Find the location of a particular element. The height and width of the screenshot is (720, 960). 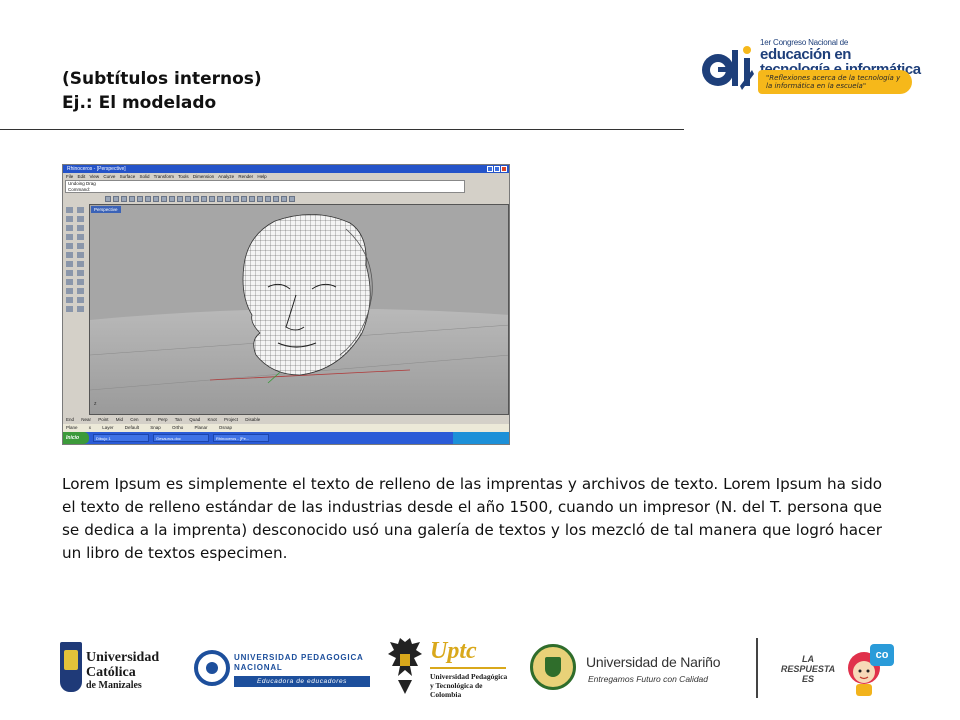

ucm-logo-text: Universidad Católica is located at coordinates (122, 665).